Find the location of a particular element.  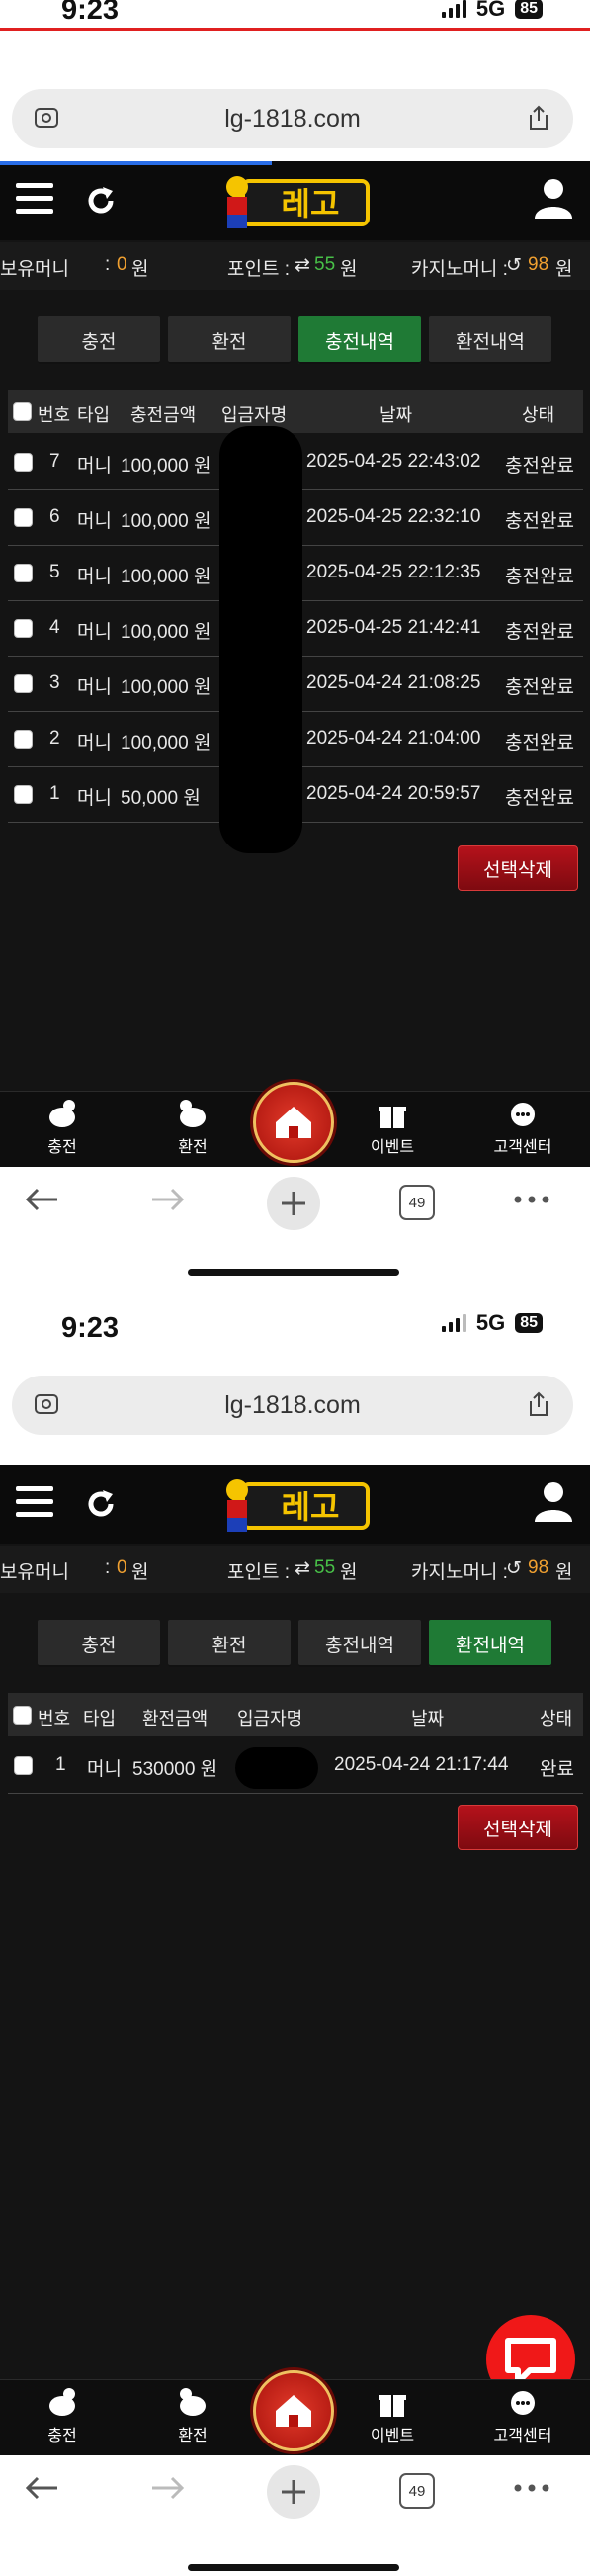

browser-toolbar: 49 is located at coordinates (295, 1201).